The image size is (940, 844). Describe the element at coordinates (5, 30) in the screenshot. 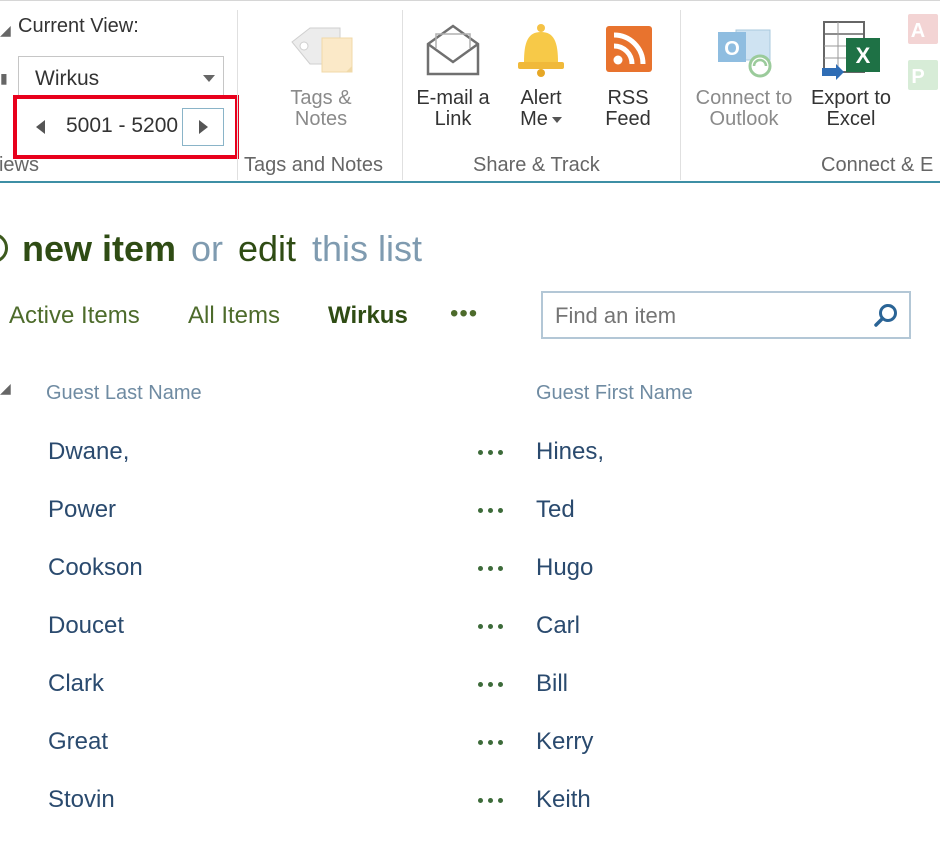

I see `current-view-arrow-icon: ◢` at that location.